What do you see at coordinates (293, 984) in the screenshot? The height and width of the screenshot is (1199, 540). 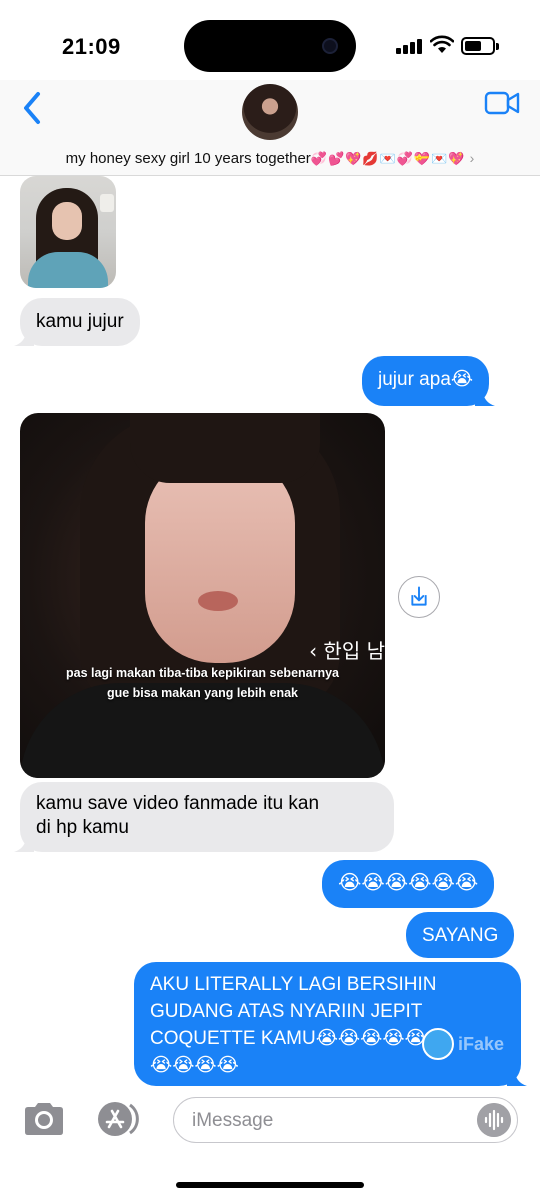 I see `message-text: AKU LITERALLY LAGI BERSIHIN` at bounding box center [293, 984].